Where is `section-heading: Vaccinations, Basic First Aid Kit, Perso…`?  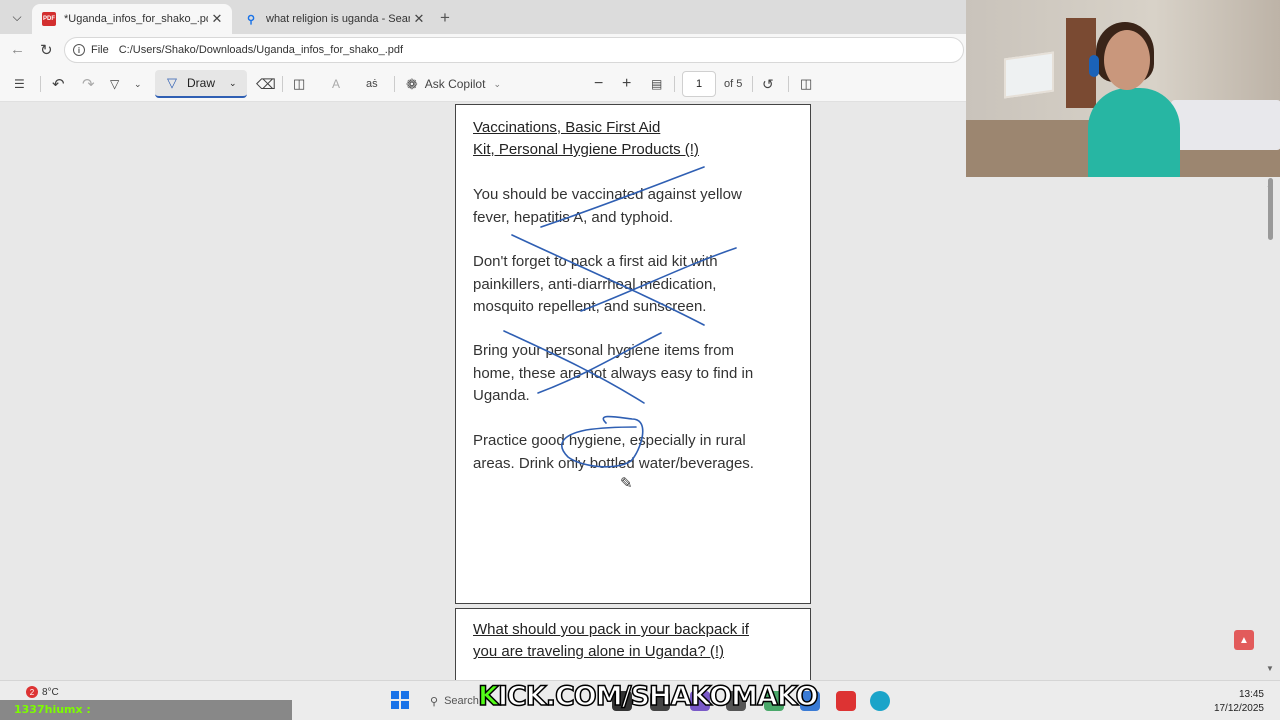 section-heading: Vaccinations, Basic First Aid Kit, Perso… is located at coordinates (586, 139).